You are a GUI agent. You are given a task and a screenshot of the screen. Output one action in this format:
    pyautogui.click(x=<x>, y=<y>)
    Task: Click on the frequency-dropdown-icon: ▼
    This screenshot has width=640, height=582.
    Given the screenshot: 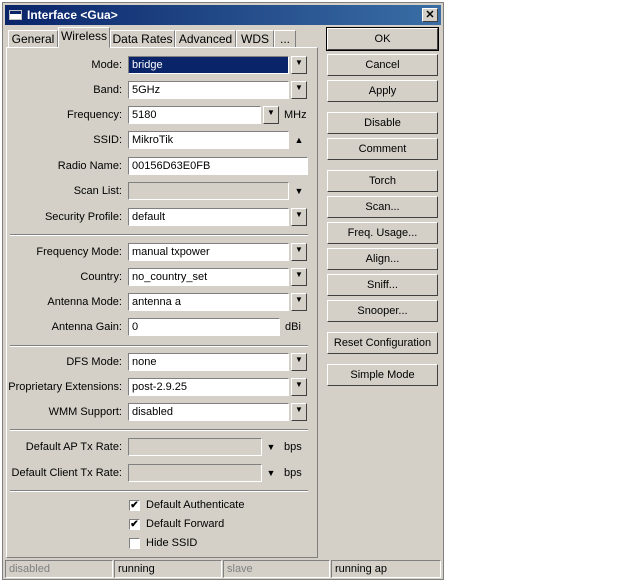 What is the action you would take?
    pyautogui.click(x=271, y=115)
    